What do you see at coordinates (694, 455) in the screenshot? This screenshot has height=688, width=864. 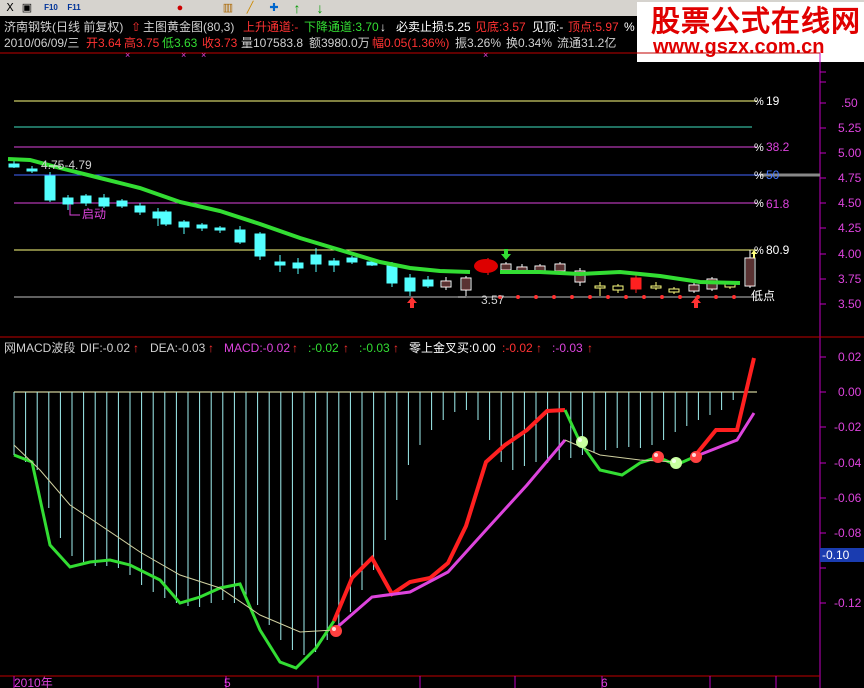 I see `golden-cross-ball-3-shine` at bounding box center [694, 455].